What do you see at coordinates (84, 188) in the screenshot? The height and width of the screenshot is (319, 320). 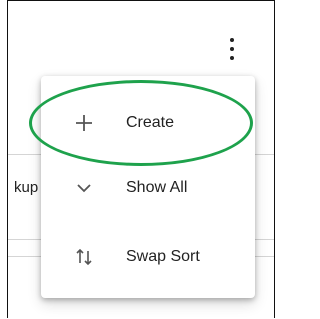 I see `chevron-down-icon` at bounding box center [84, 188].